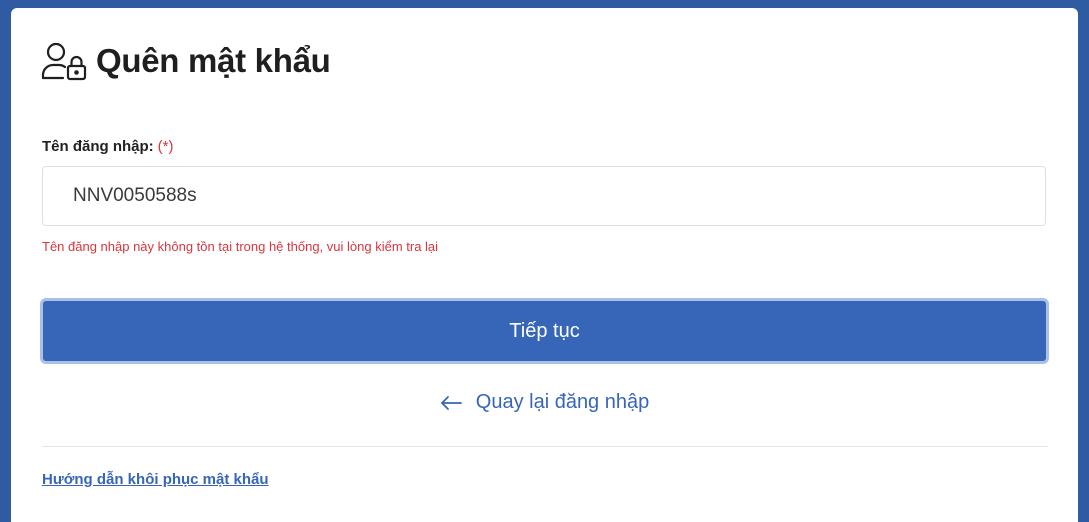 The image size is (1089, 522). What do you see at coordinates (64, 61) in the screenshot?
I see `user-lock-icon` at bounding box center [64, 61].